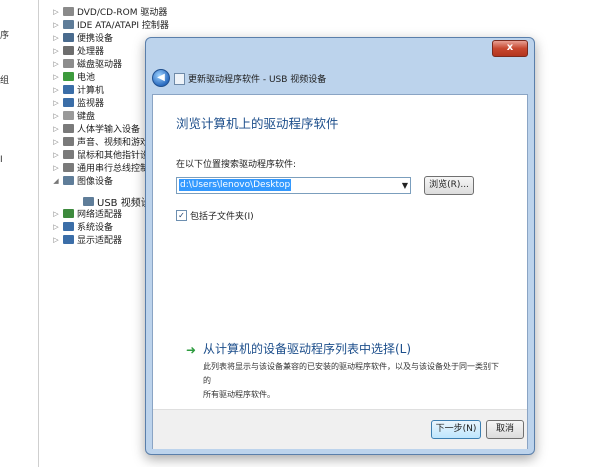  I want to click on tree-item: ▷ 磁盘驱动器, so click(87, 63).